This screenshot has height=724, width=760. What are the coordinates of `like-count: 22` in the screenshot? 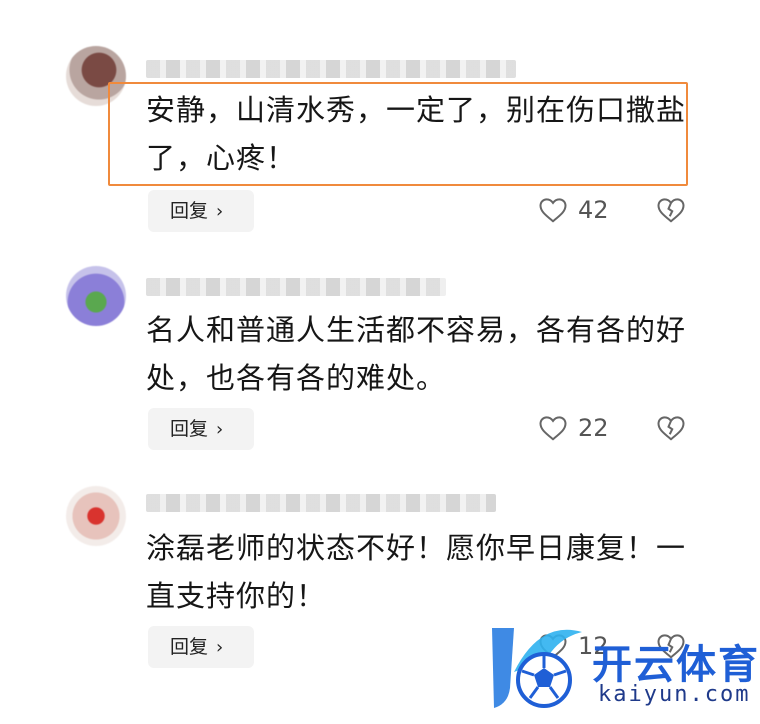 It's located at (593, 428).